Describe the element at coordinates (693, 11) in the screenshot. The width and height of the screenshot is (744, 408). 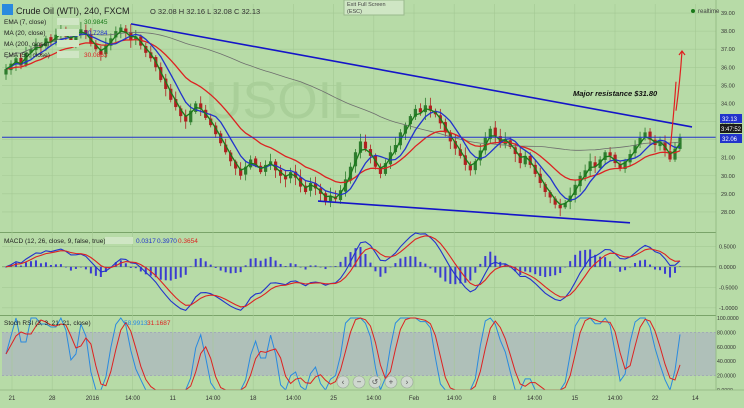
I see `realtime-dot` at that location.